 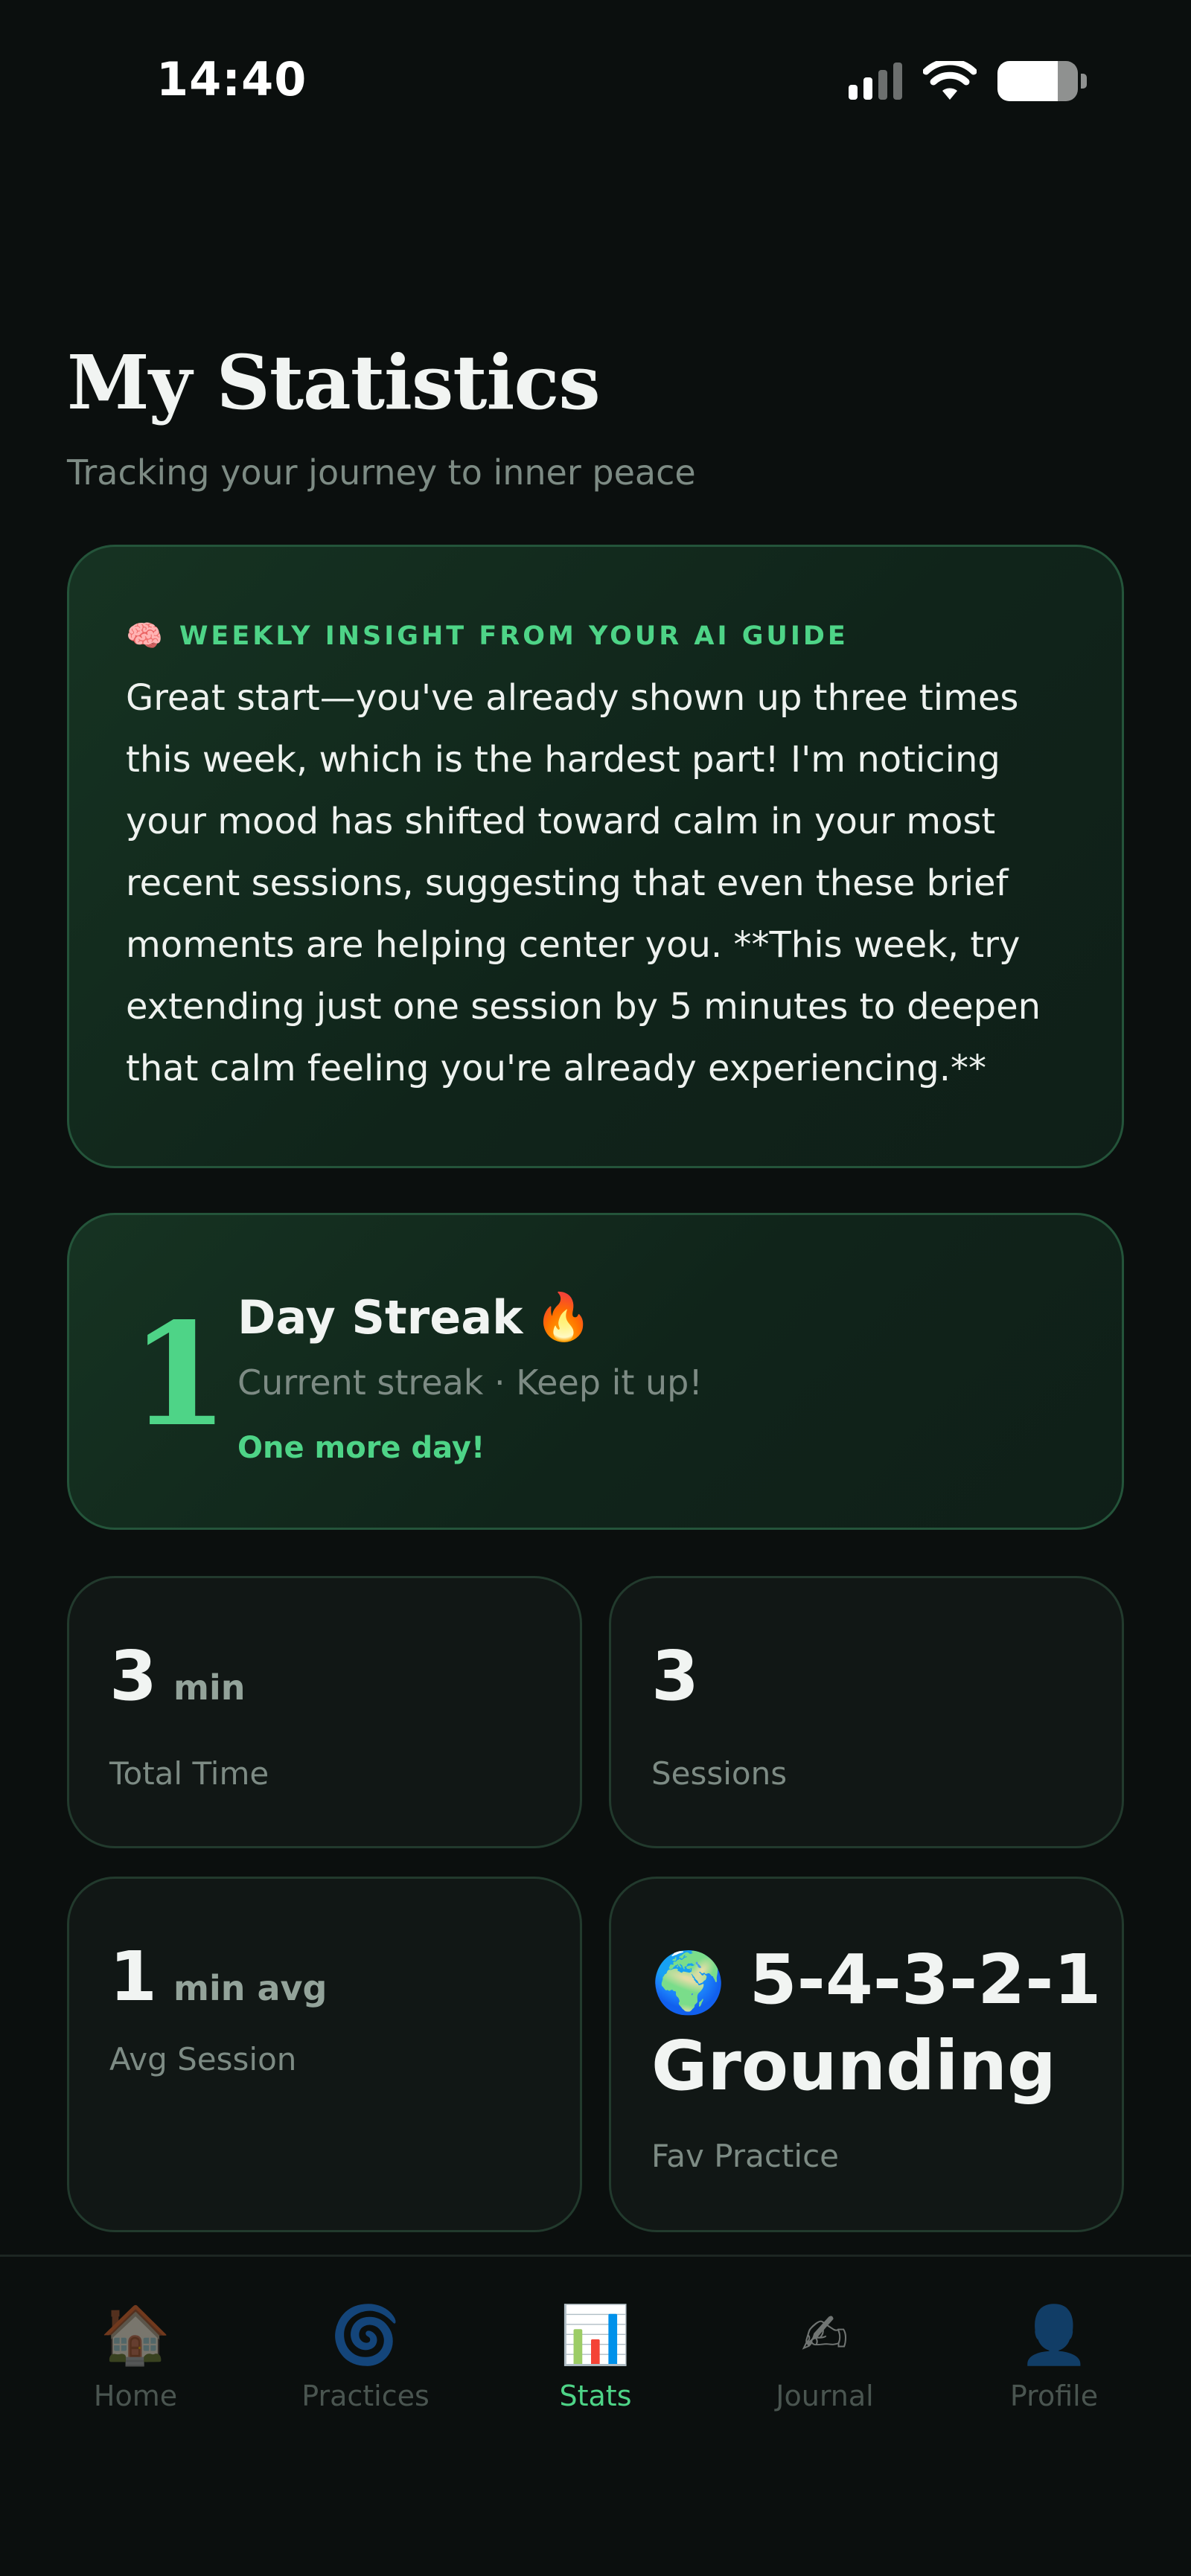 What do you see at coordinates (324, 1712) in the screenshot?
I see `total-time-card: 3 min Total Time` at bounding box center [324, 1712].